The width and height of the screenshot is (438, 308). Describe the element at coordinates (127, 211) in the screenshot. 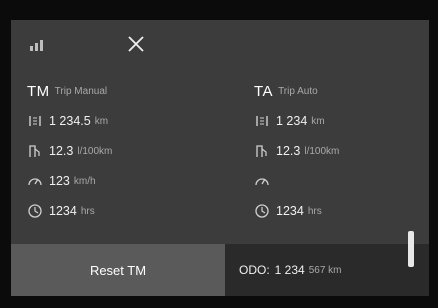

I see `trip-manual-time-row: 1234 hrs` at that location.